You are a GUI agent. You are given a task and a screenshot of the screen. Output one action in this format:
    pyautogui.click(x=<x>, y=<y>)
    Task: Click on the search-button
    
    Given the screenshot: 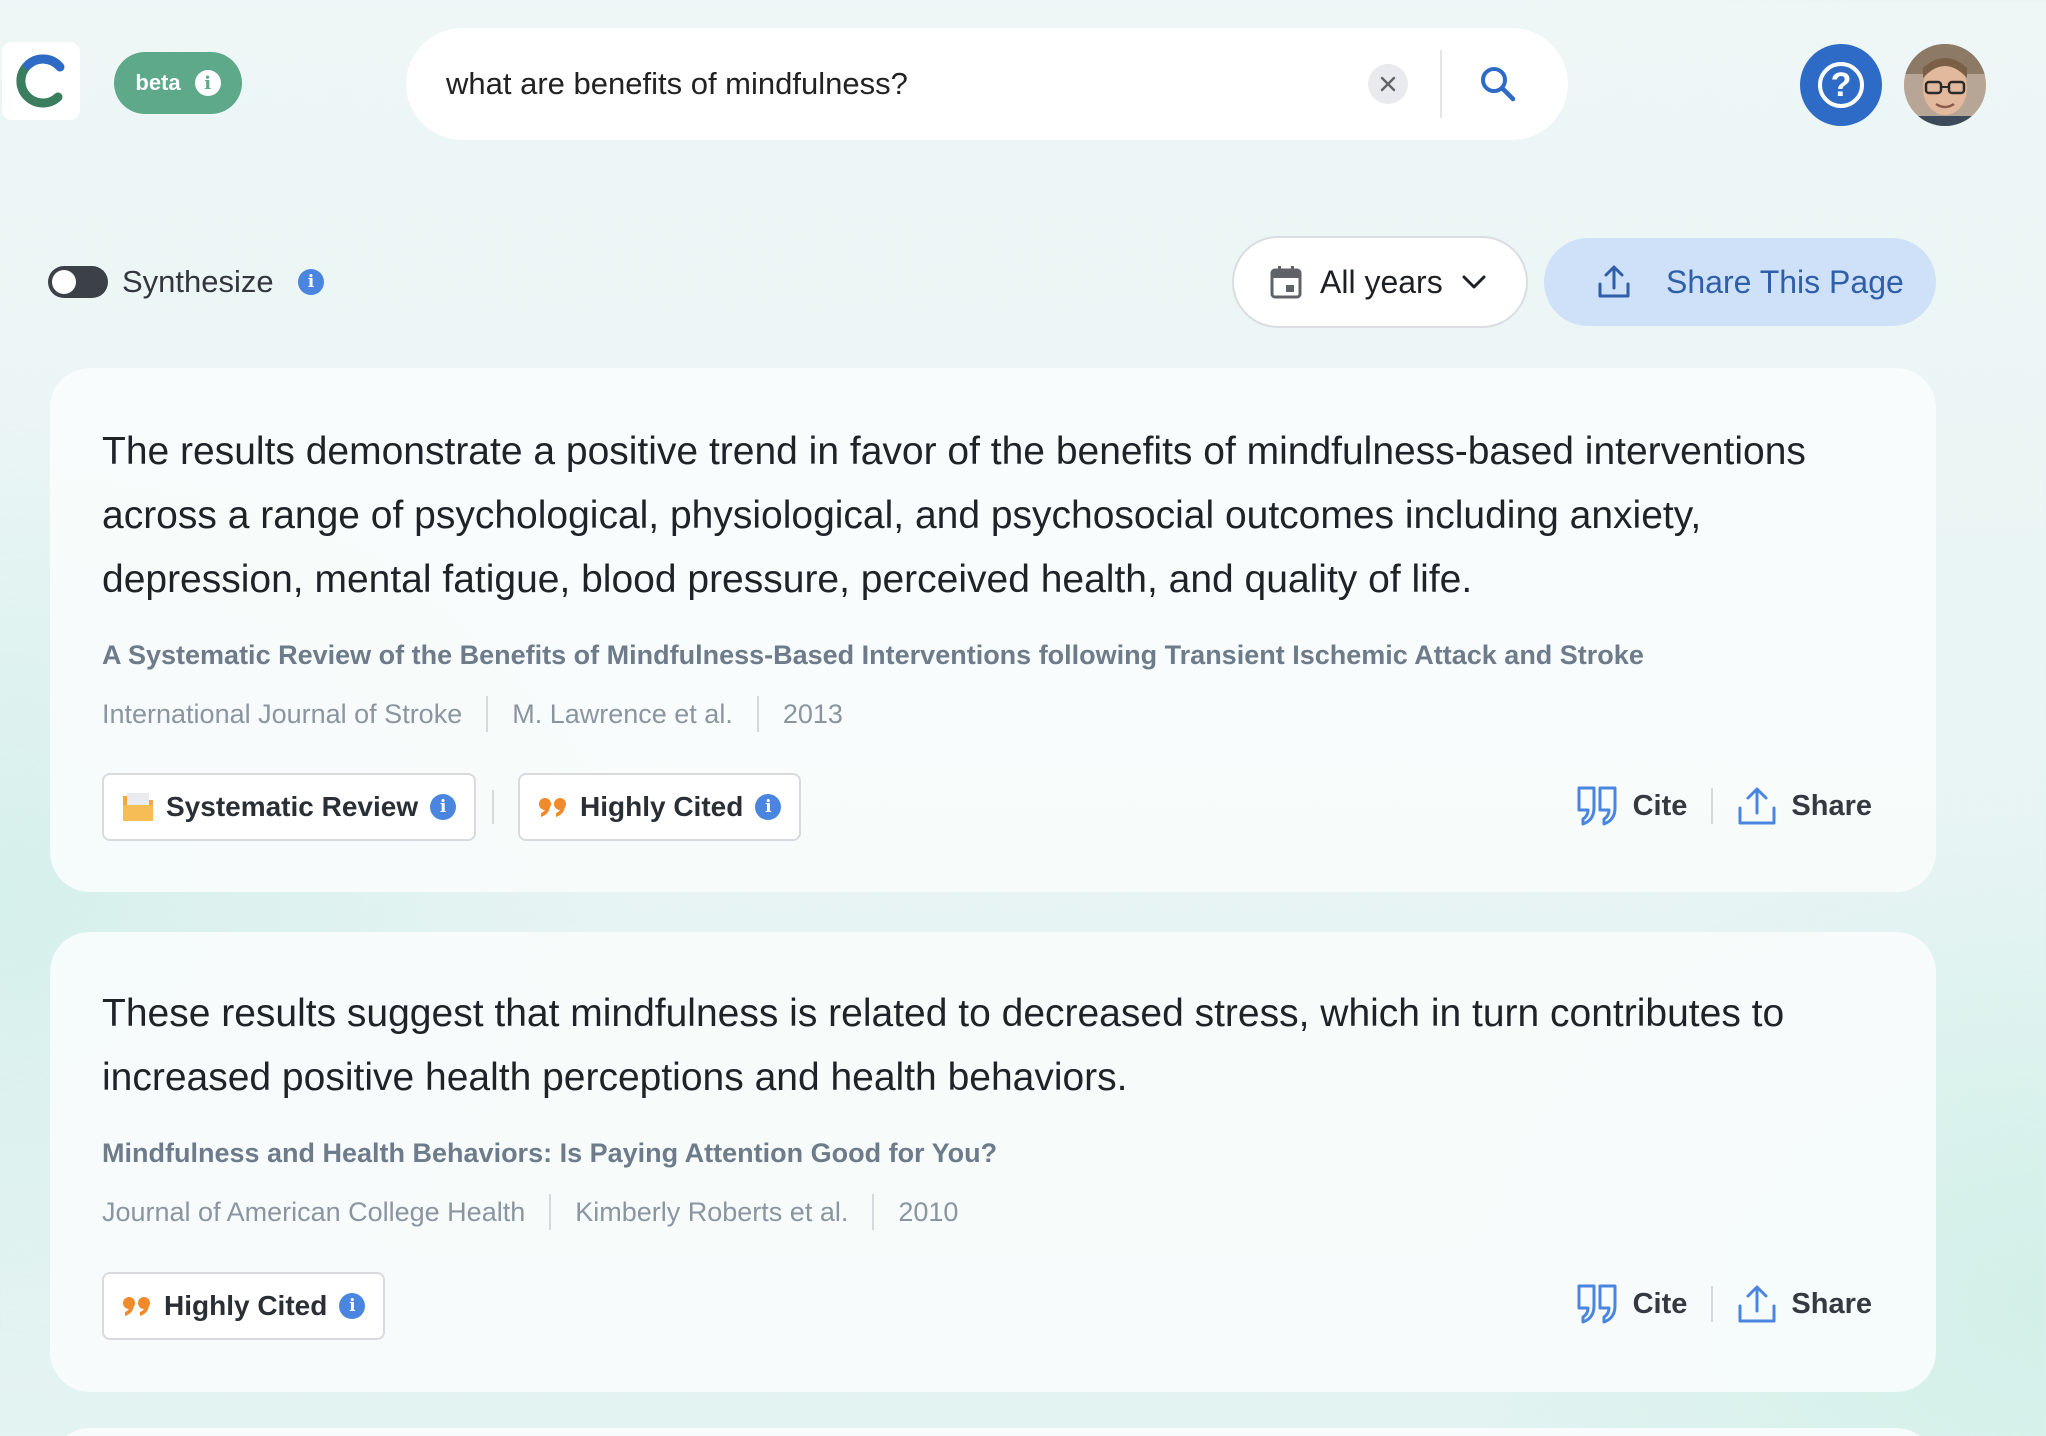 What is the action you would take?
    pyautogui.click(x=1498, y=84)
    